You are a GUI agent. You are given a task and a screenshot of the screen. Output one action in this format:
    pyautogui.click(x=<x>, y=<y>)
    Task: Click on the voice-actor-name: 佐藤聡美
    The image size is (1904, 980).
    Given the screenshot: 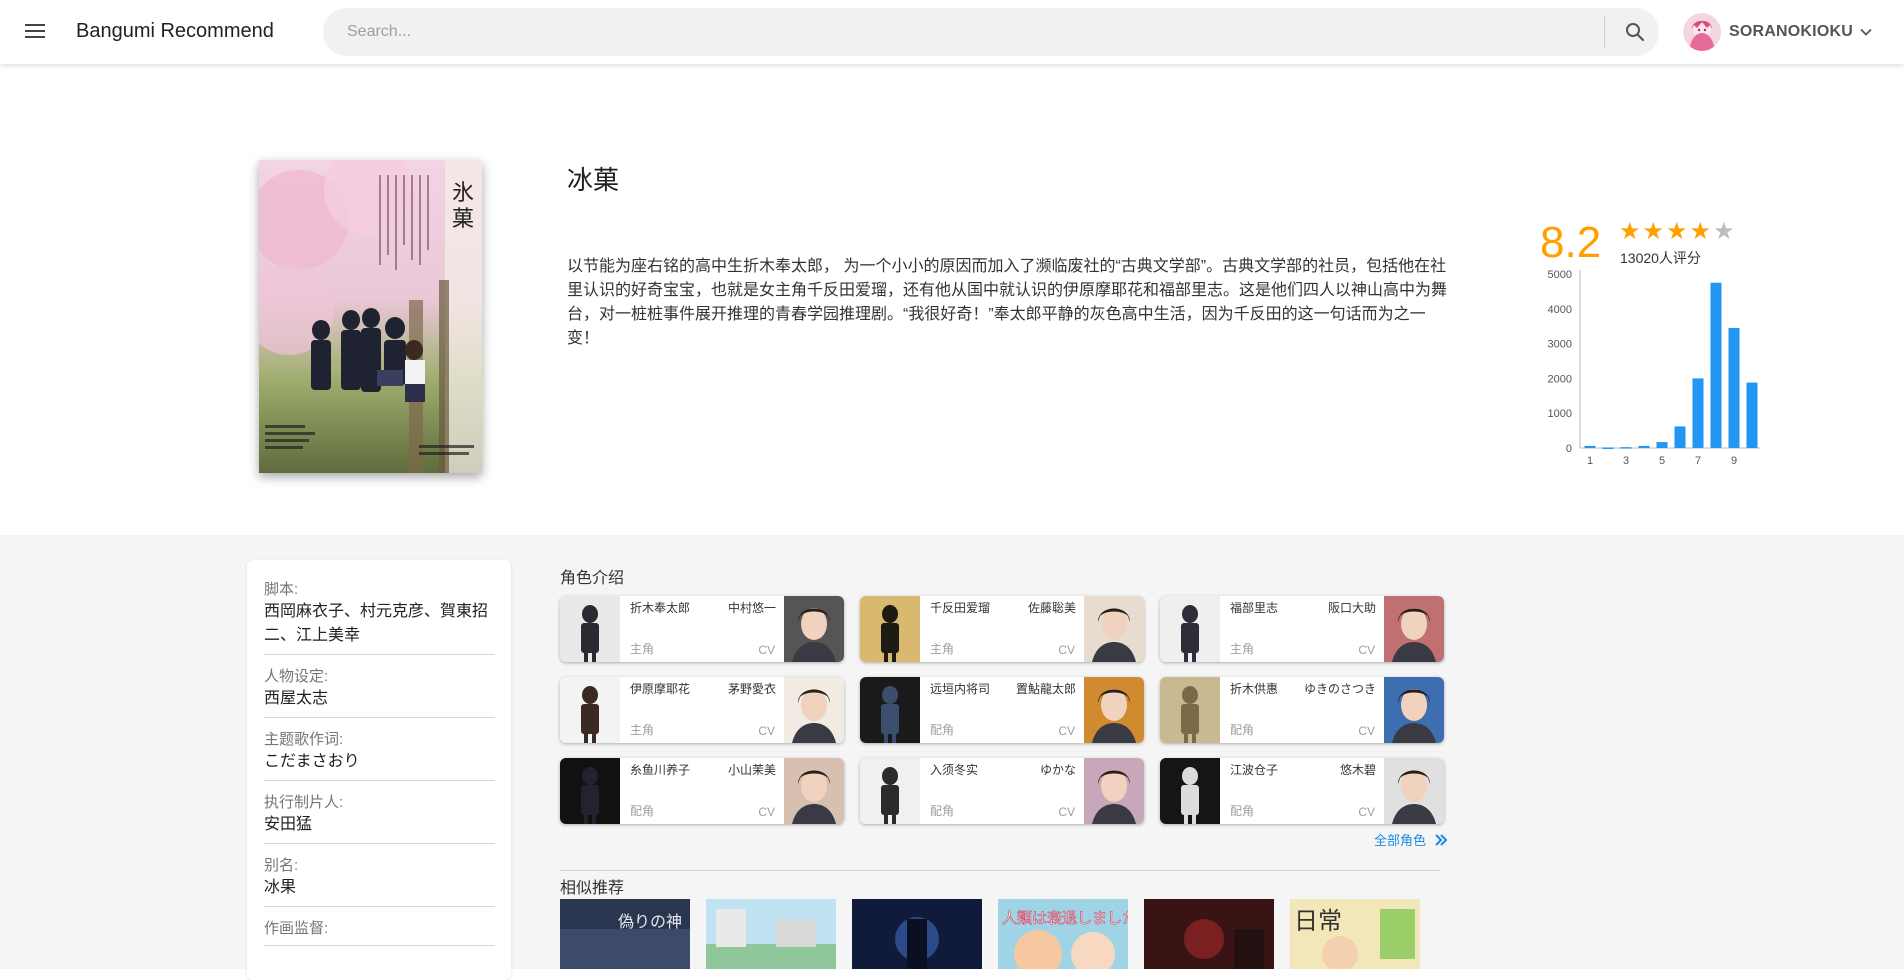 What is the action you would take?
    pyautogui.click(x=1051, y=608)
    